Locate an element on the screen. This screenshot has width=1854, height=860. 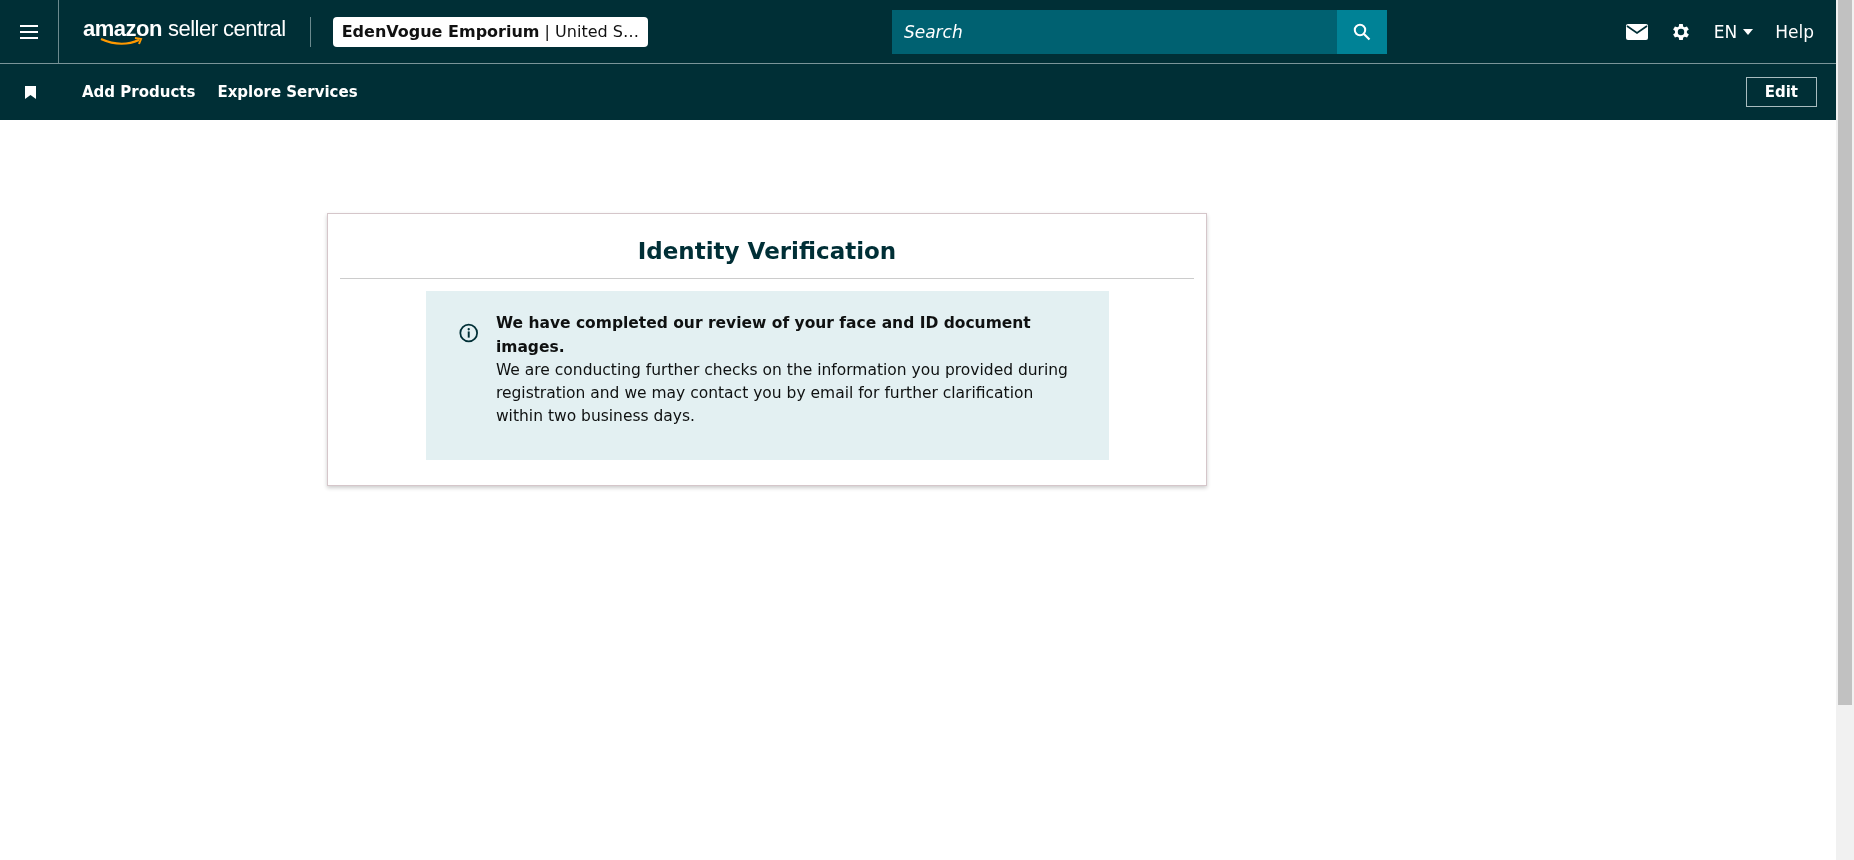
scrollbar is located at coordinates (1845, 430).